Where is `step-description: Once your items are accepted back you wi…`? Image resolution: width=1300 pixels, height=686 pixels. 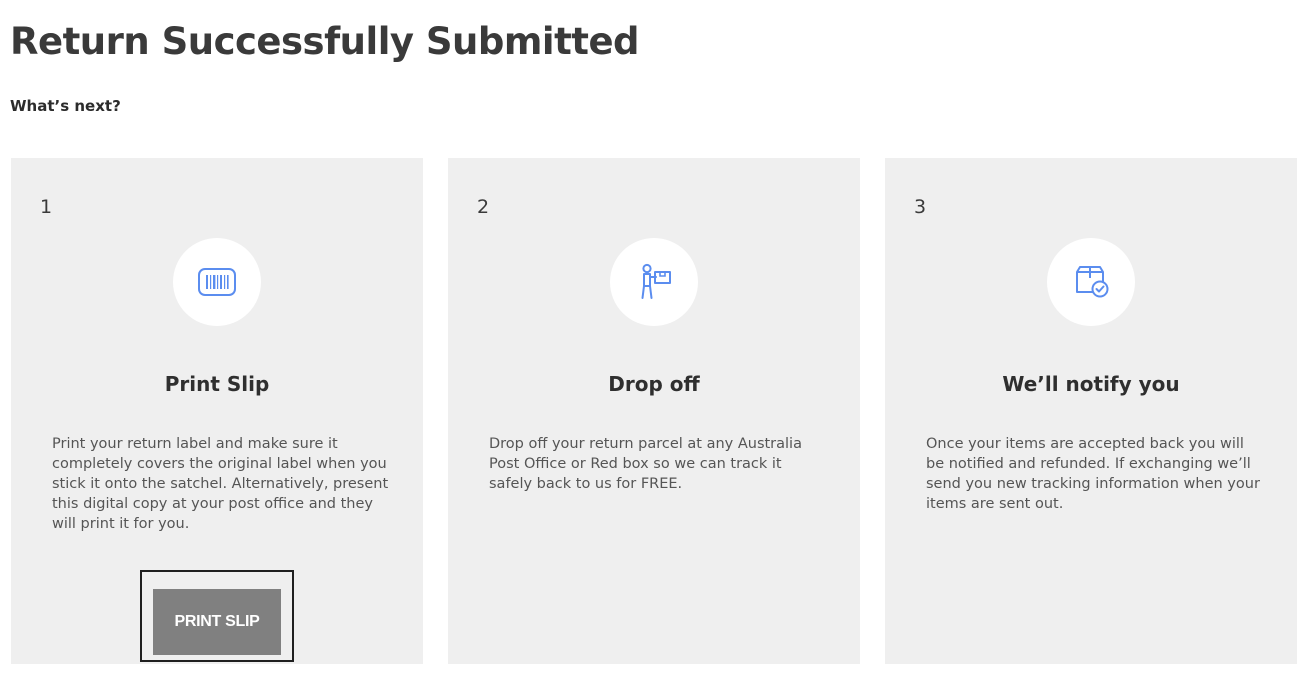 step-description: Once your items are accepted back you wi… is located at coordinates (1093, 474).